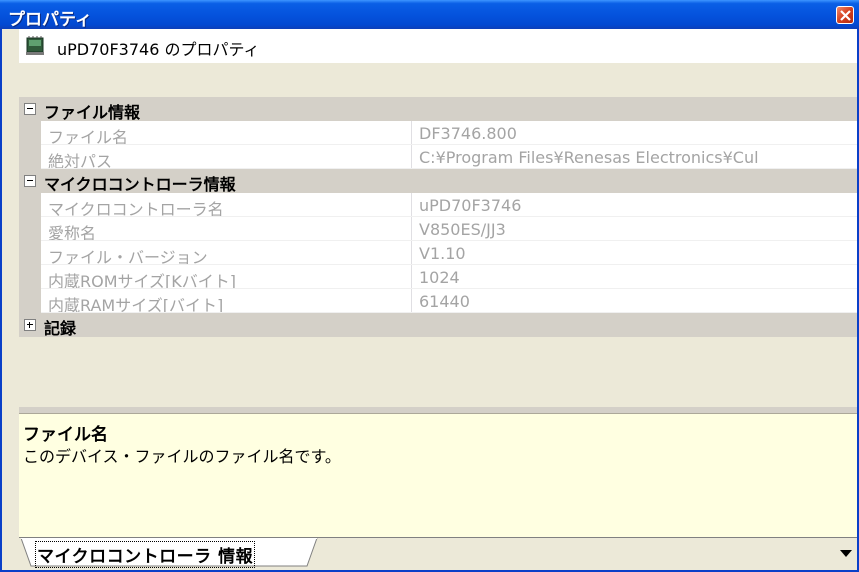 The width and height of the screenshot is (859, 572). I want to click on category-label: ファイル情報, so click(92, 112).